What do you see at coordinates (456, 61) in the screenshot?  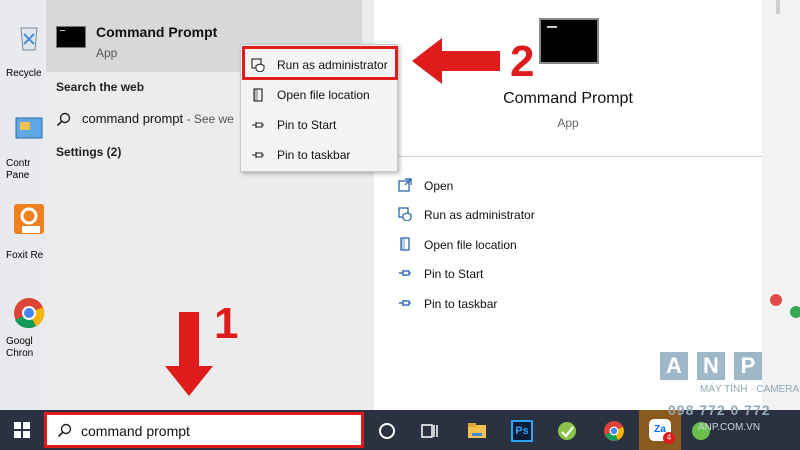 I see `arrow-left-icon` at bounding box center [456, 61].